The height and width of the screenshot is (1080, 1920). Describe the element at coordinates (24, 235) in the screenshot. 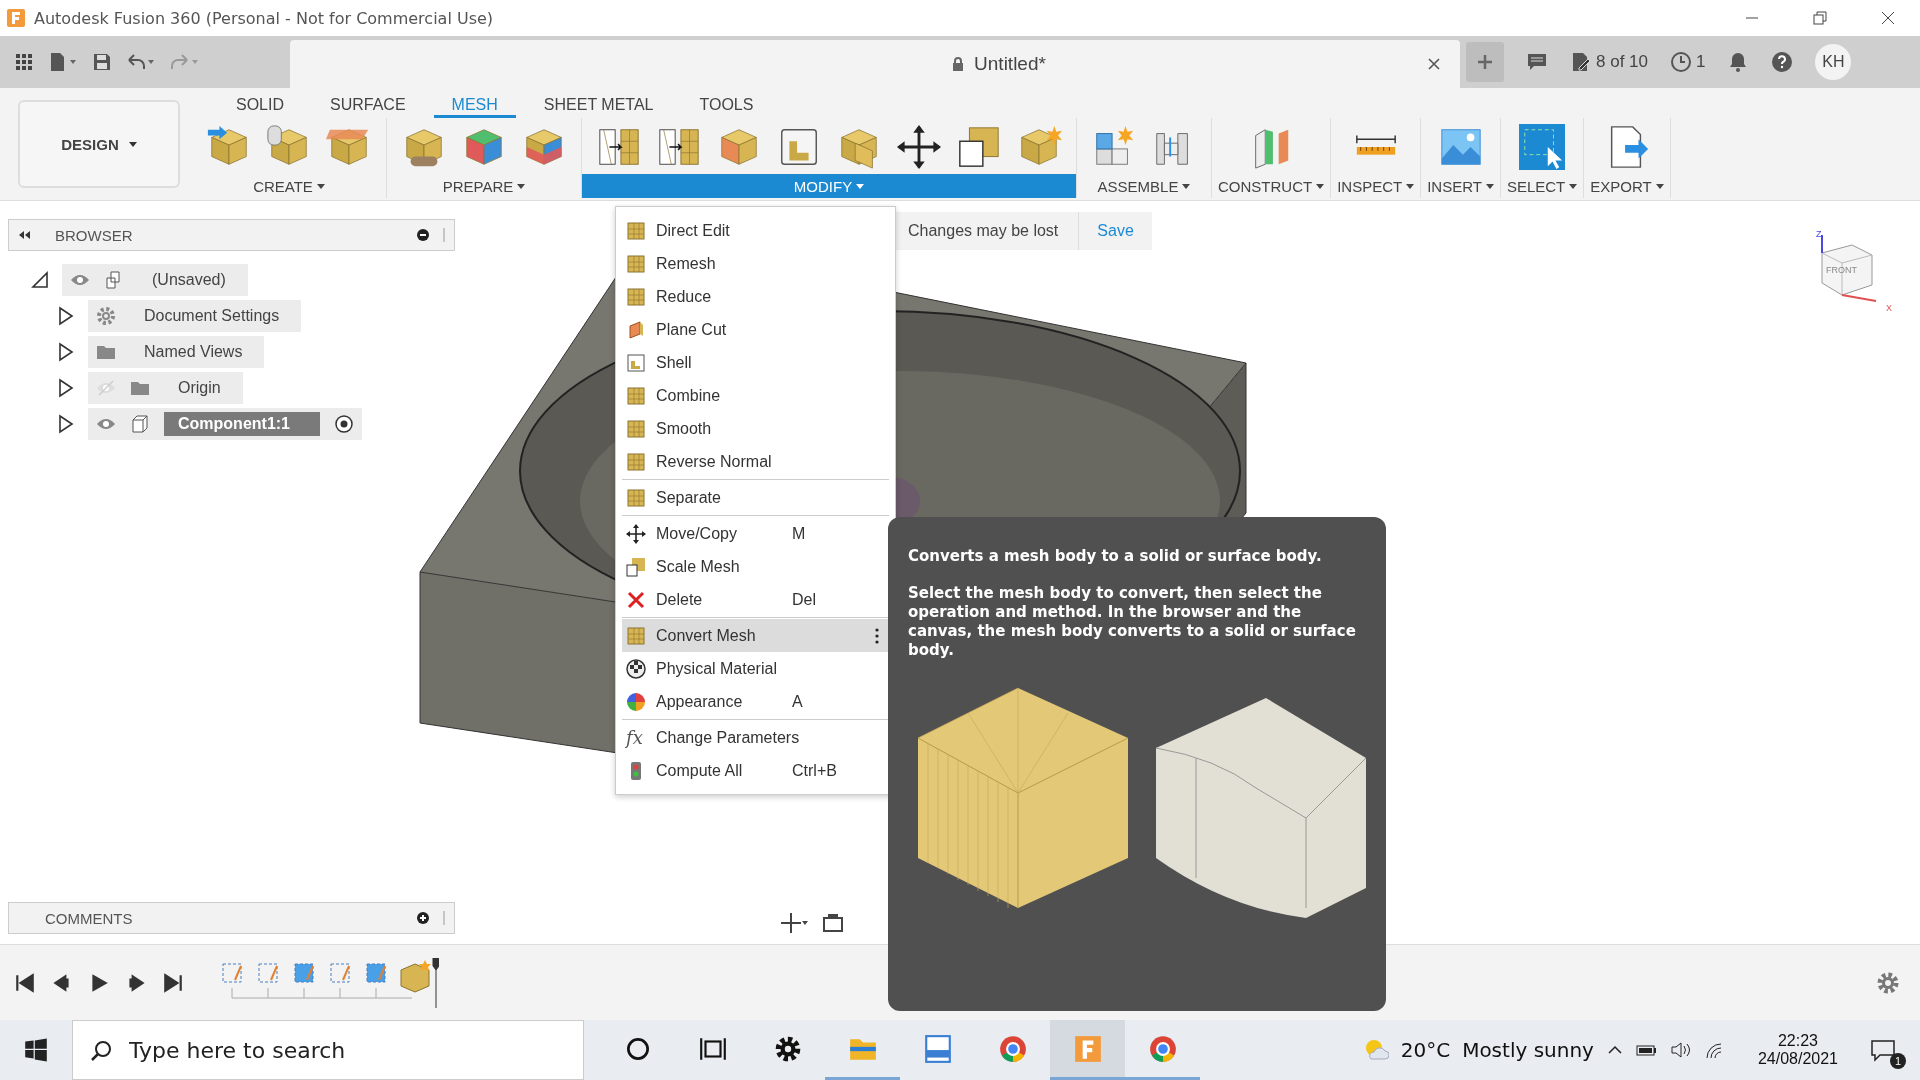

I see `collapse-icon` at that location.